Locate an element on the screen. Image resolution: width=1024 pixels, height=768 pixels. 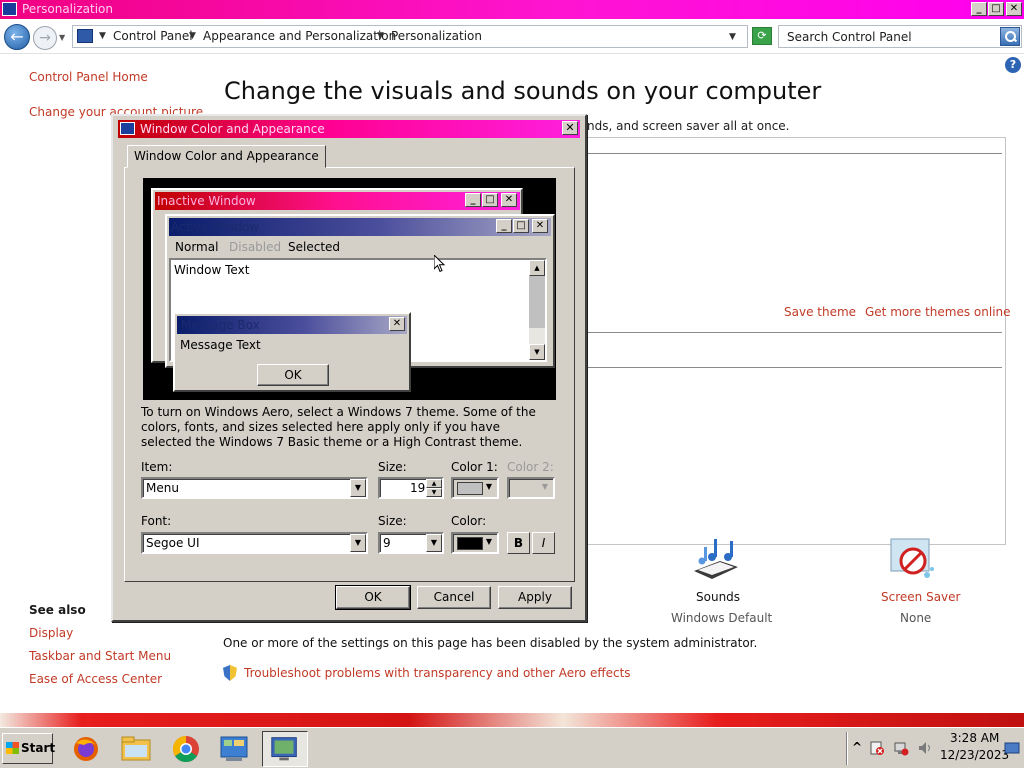
windows-logo-icon is located at coordinates (12, 748).